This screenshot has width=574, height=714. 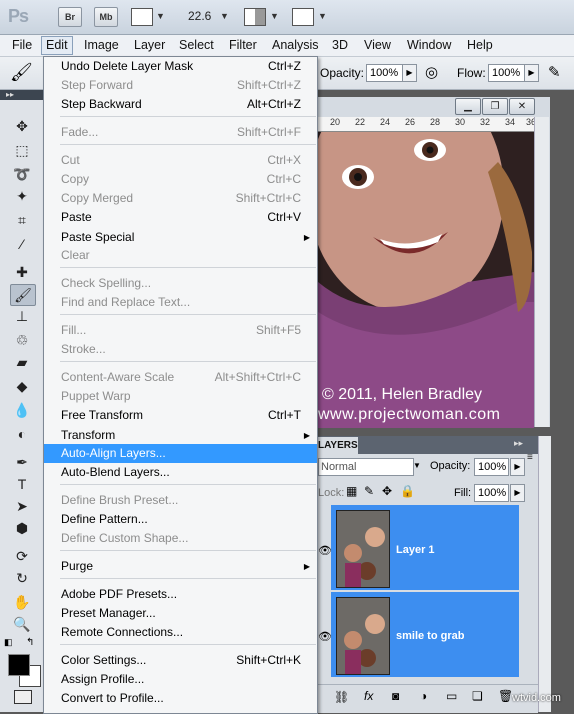 What do you see at coordinates (180, 255) in the screenshot?
I see `menu-item-clear: Clear` at bounding box center [180, 255].